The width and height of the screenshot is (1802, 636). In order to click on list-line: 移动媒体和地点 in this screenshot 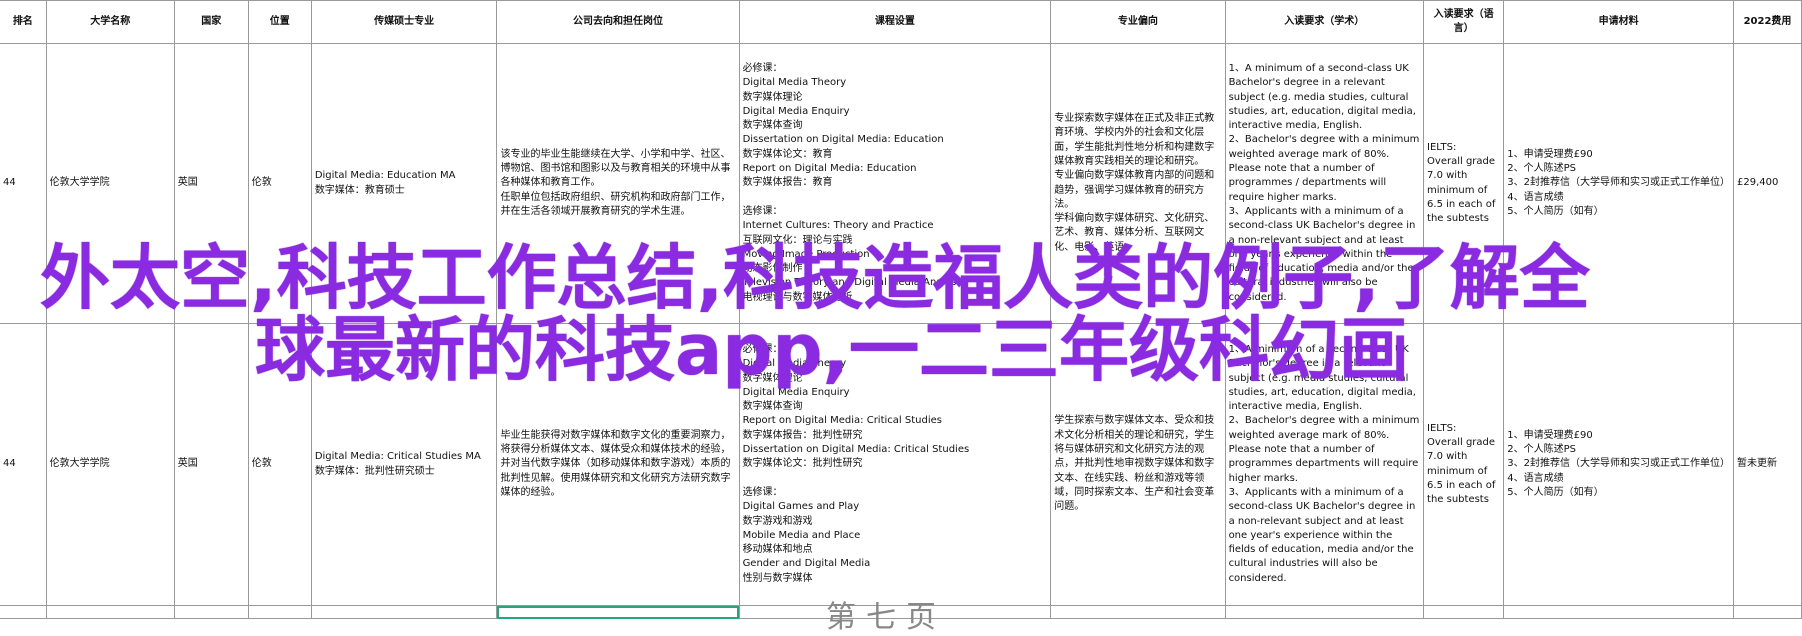, I will do `click(777, 550)`.